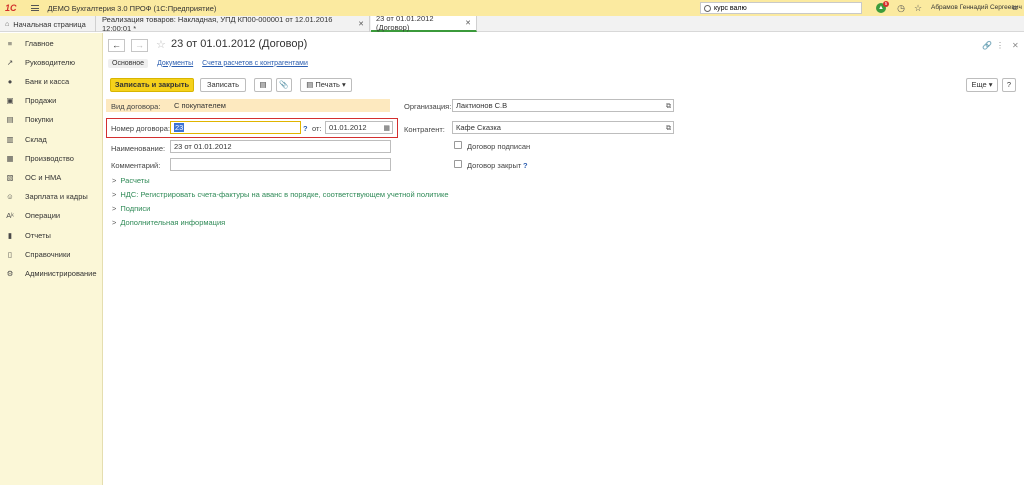  I want to click on contragent-field: Кафе Сказка ⧉, so click(563, 127).